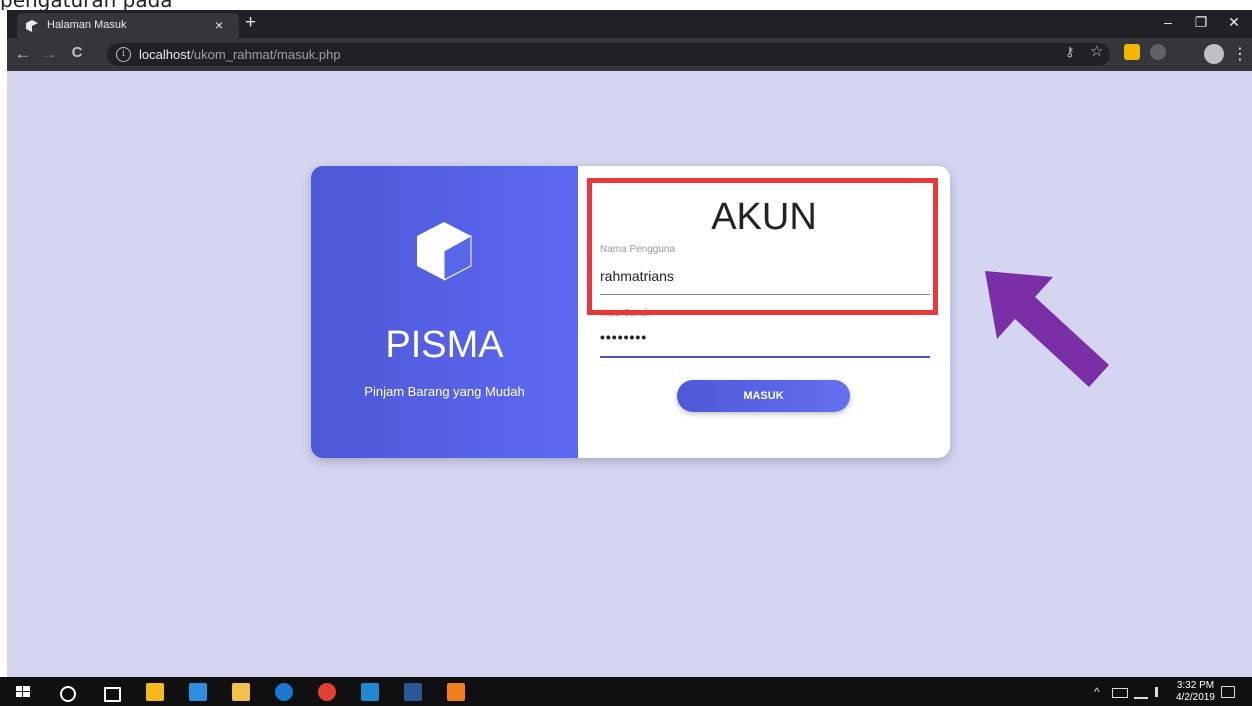 The width and height of the screenshot is (1252, 706). I want to click on tab-title: Halaman Masuk, so click(87, 25).